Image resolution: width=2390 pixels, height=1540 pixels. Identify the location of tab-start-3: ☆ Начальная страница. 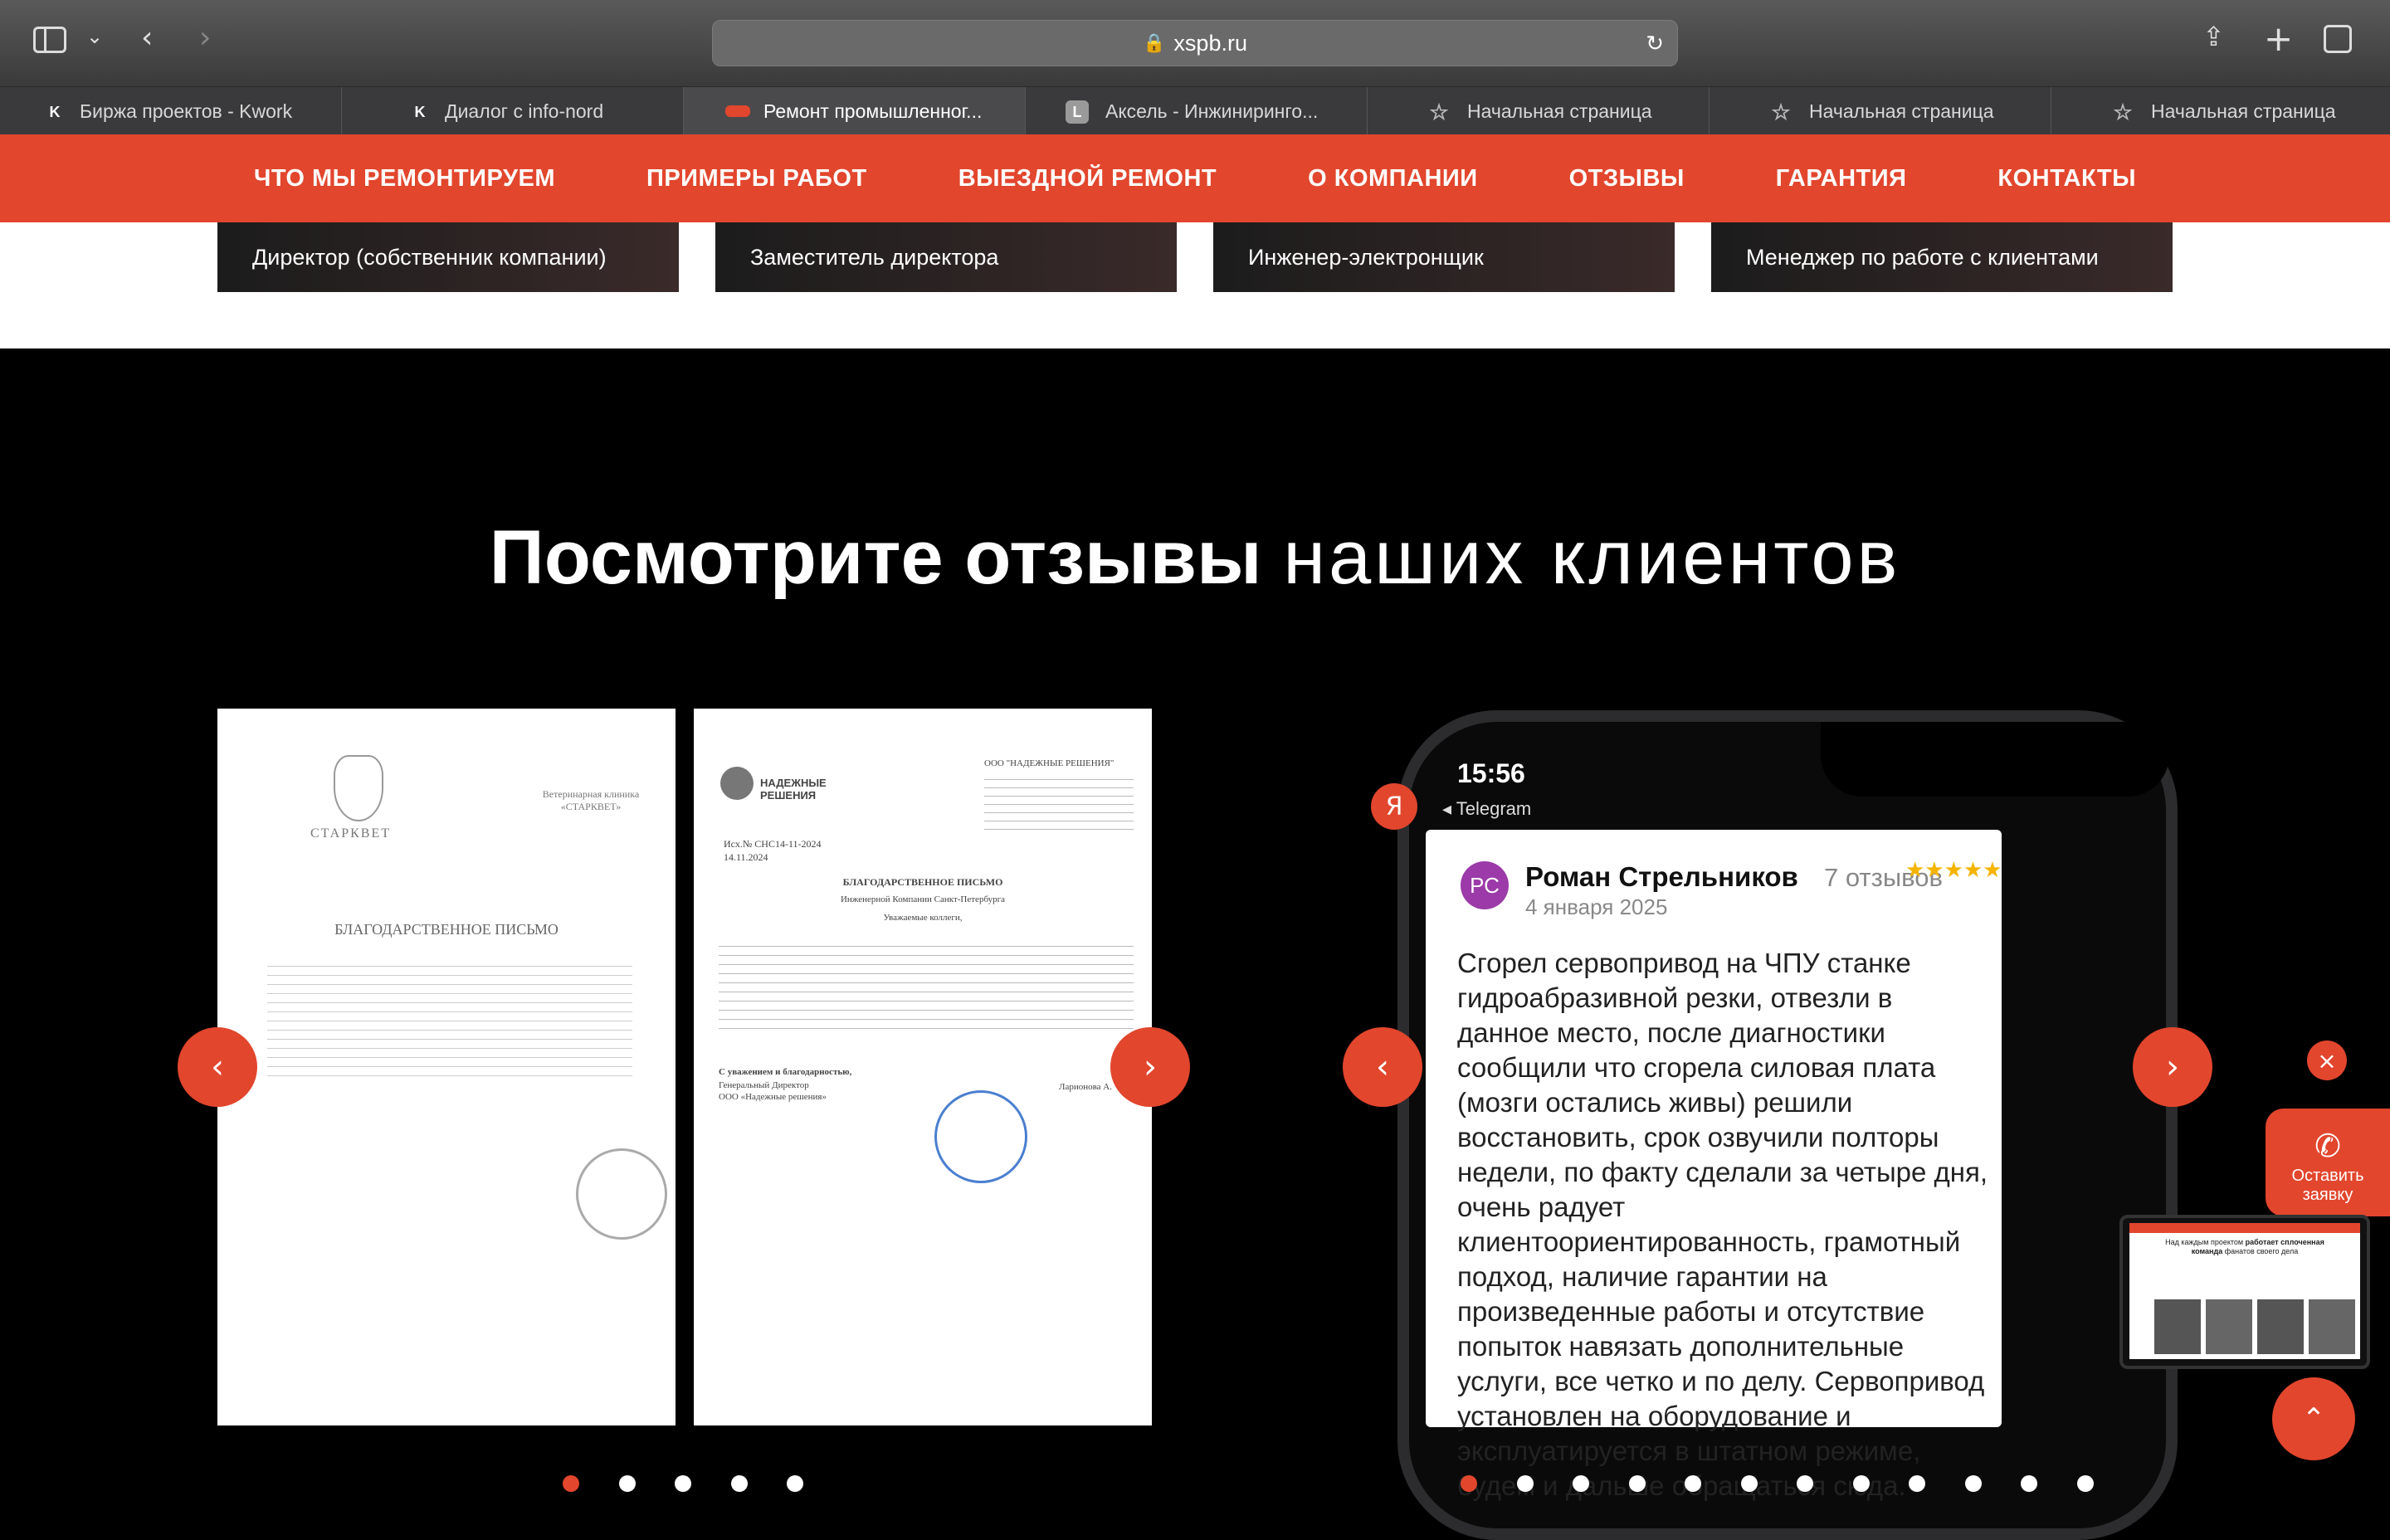
(2220, 111).